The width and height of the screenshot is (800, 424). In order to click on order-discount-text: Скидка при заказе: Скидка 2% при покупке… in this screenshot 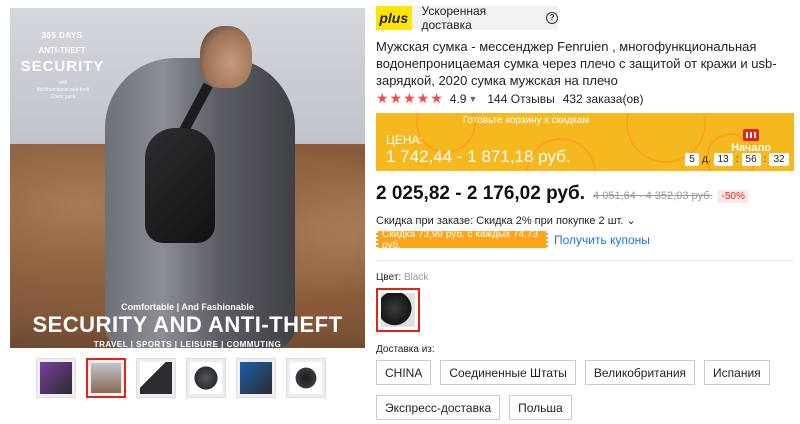, I will do `click(500, 221)`.